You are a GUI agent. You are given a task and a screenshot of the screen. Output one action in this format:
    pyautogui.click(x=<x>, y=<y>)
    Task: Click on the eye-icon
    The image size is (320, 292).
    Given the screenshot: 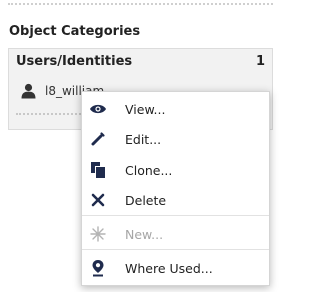 What is the action you would take?
    pyautogui.click(x=98, y=109)
    